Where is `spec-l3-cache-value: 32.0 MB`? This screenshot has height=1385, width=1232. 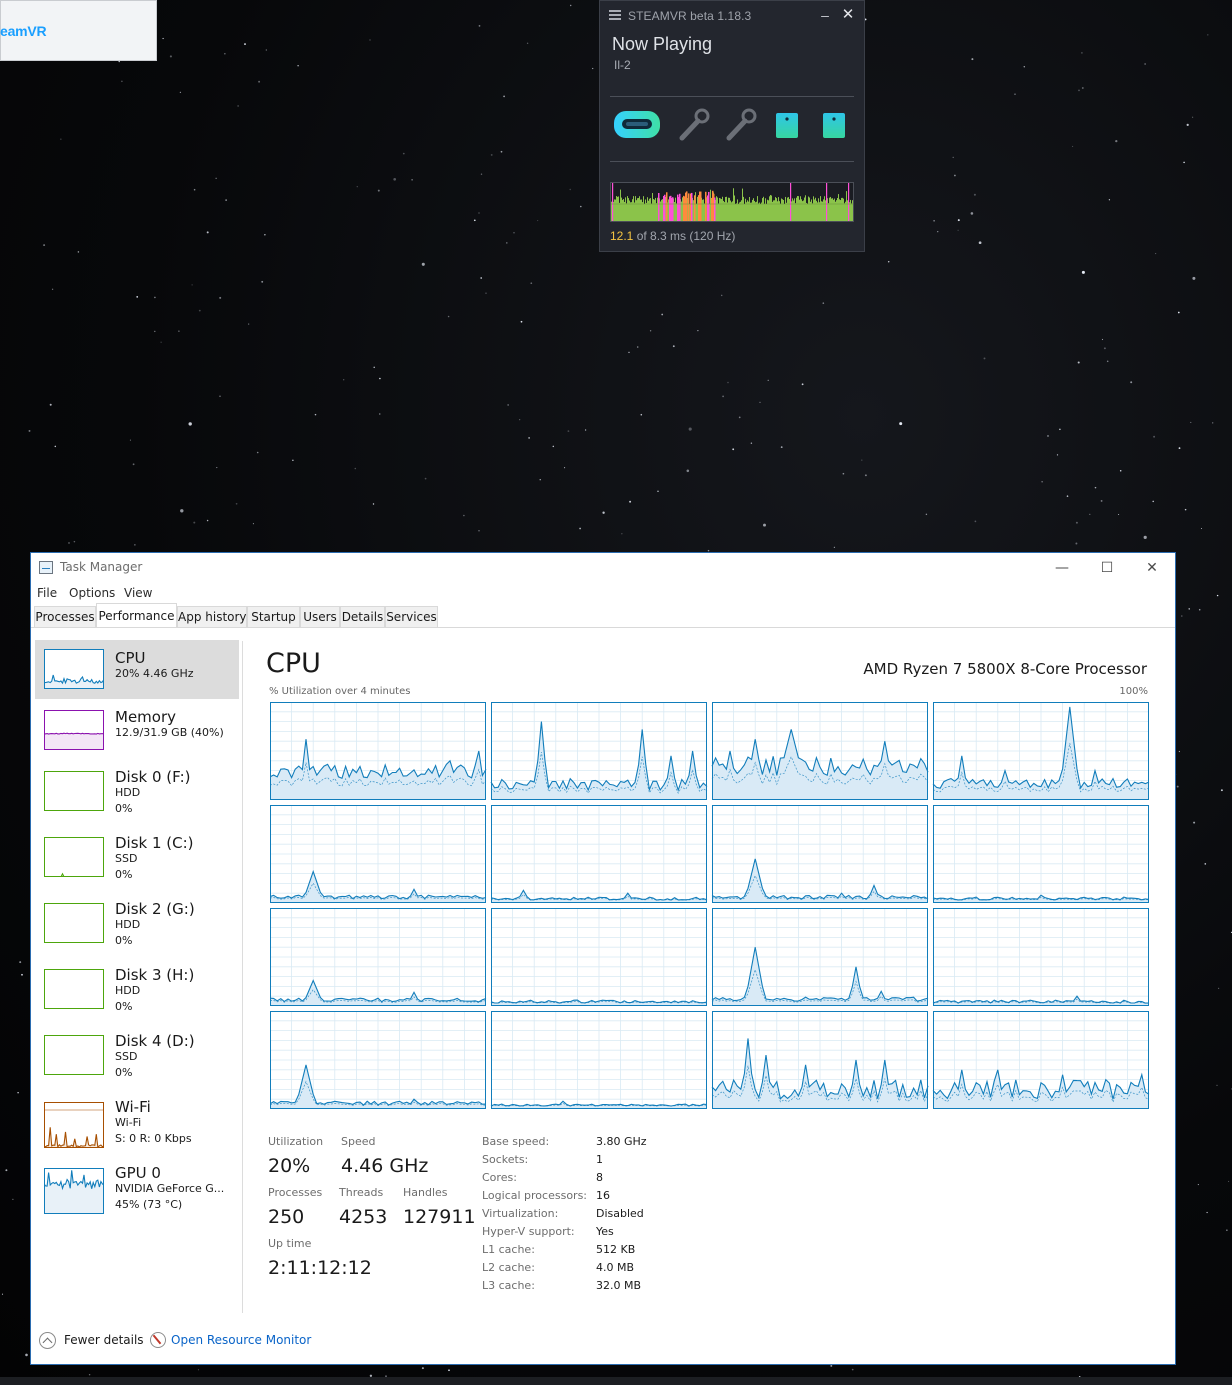 spec-l3-cache-value: 32.0 MB is located at coordinates (619, 1285).